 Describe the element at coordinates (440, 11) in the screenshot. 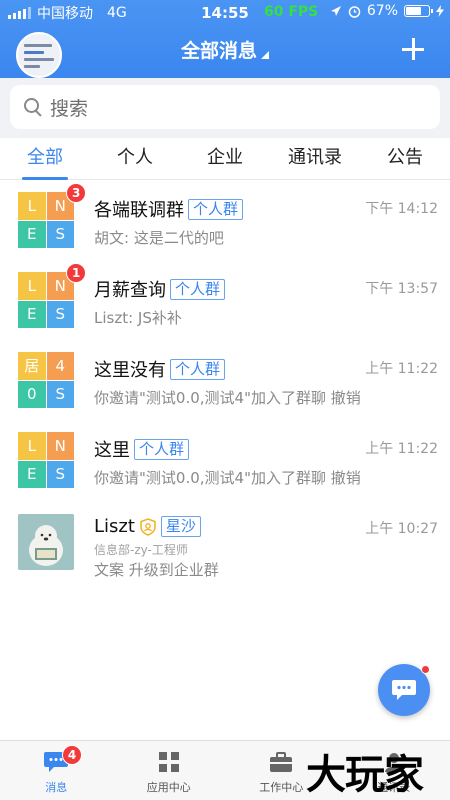

I see `charging-icon` at that location.